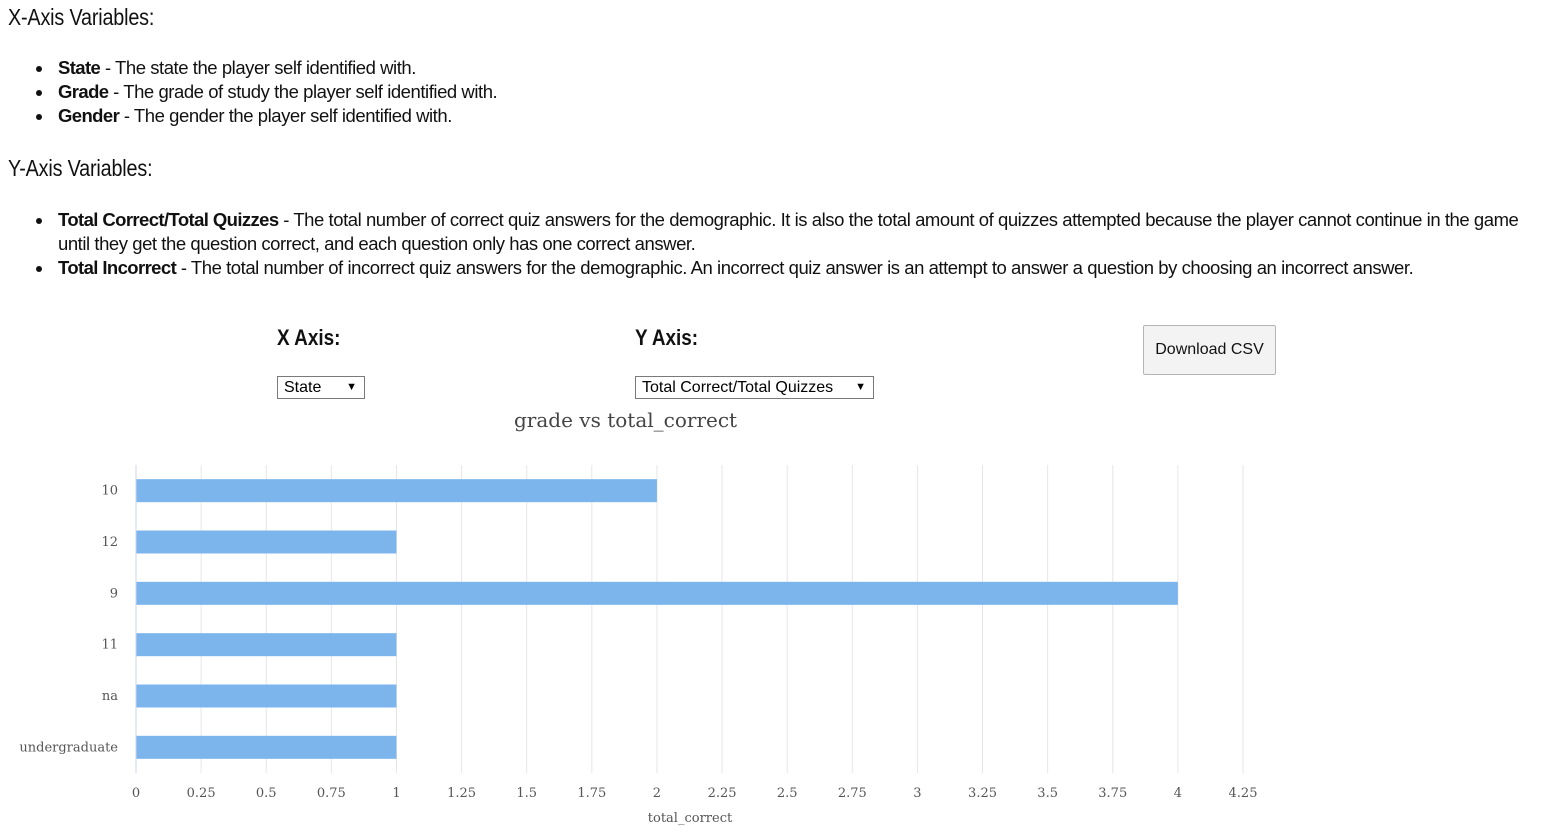 This screenshot has width=1545, height=836. What do you see at coordinates (81, 17) in the screenshot?
I see `x-axis-variables-heading: X-Axis Variables:` at bounding box center [81, 17].